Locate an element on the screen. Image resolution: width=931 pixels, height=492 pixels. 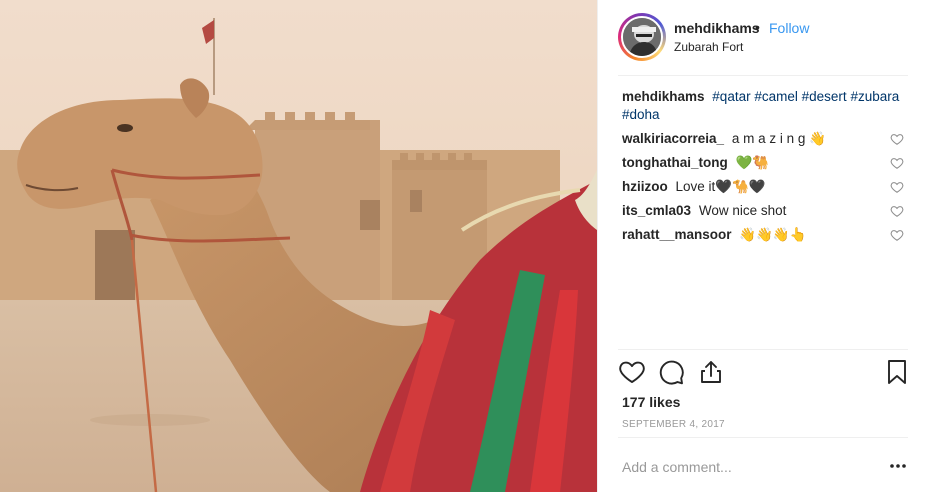
avatar-story-ring is located at coordinates (642, 37).